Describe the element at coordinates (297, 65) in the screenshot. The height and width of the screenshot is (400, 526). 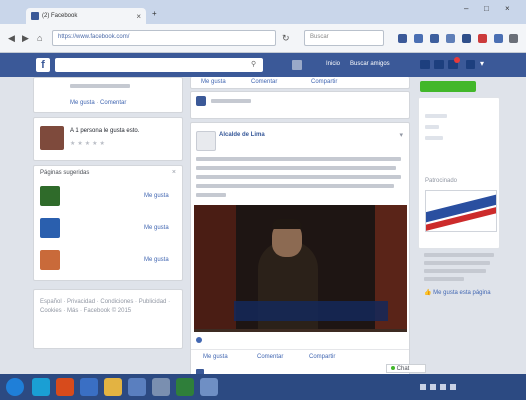
I see `profile-avatar` at that location.